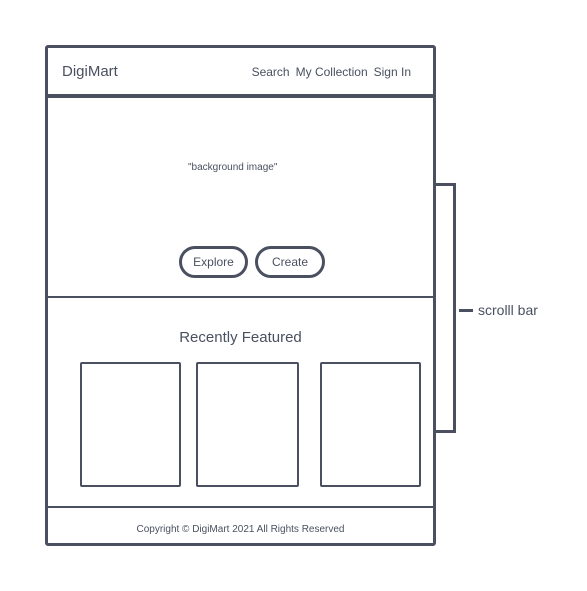 The height and width of the screenshot is (591, 587). What do you see at coordinates (233, 167) in the screenshot?
I see `hero-background-caption: "background image"` at bounding box center [233, 167].